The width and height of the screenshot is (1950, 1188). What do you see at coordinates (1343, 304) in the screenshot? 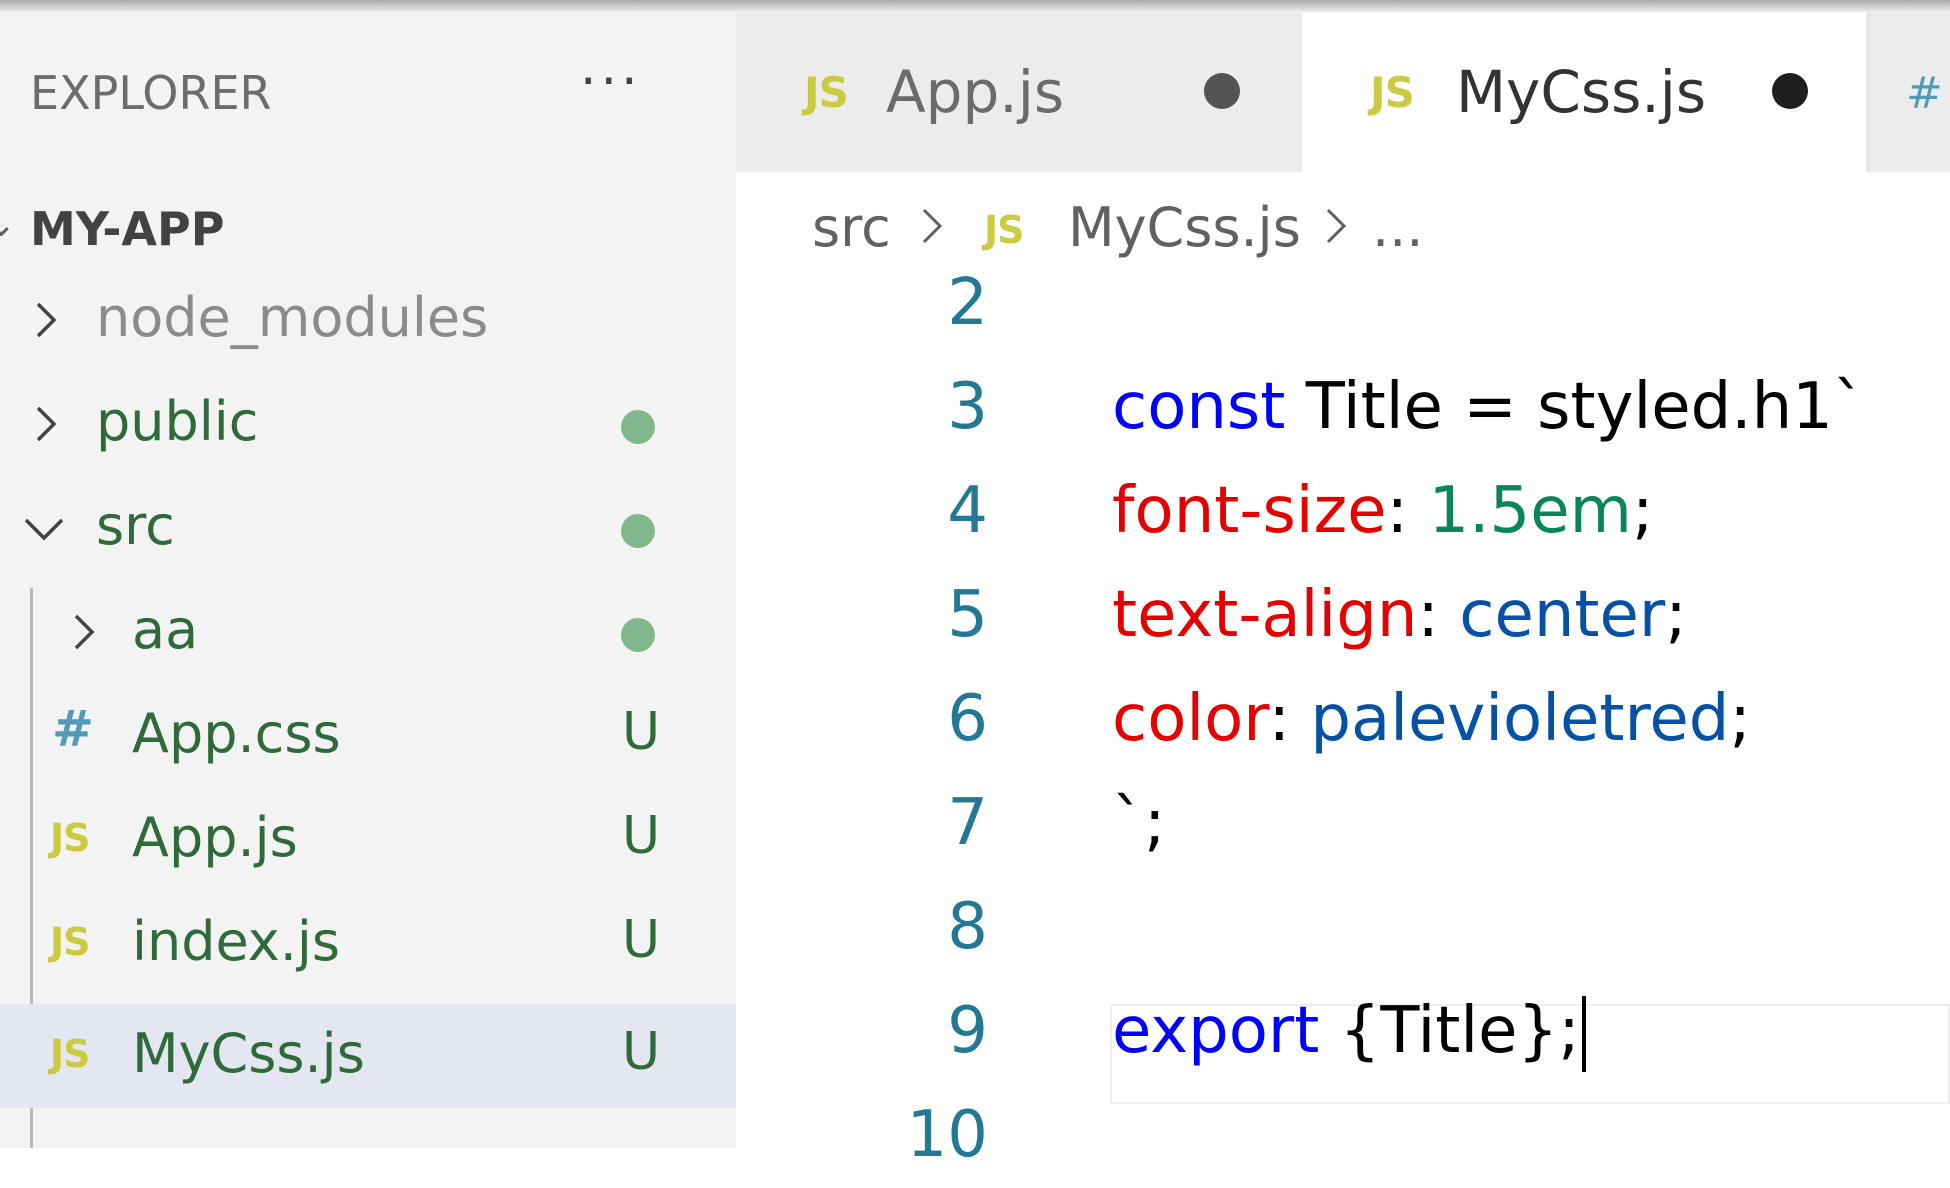
I see `code-line: 2` at bounding box center [1343, 304].